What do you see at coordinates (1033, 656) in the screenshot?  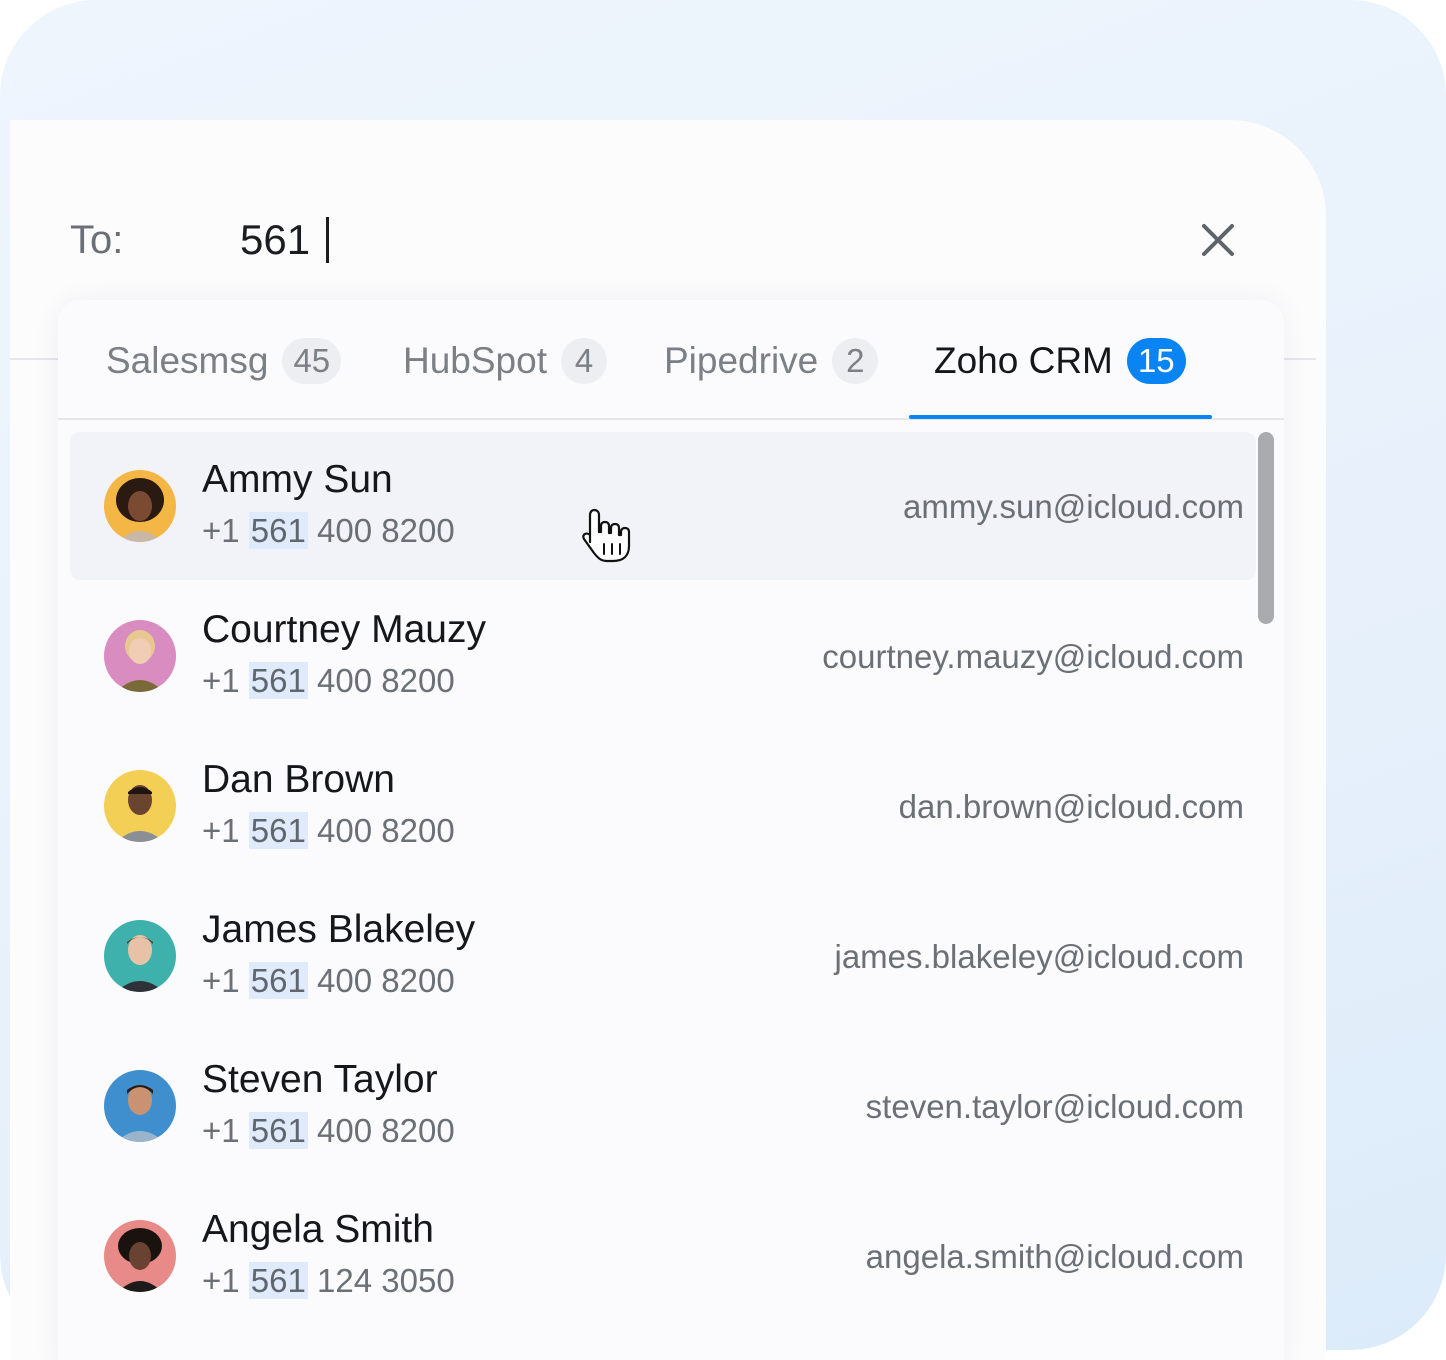 I see `contact-email: courtney.mauzy@icloud.com` at bounding box center [1033, 656].